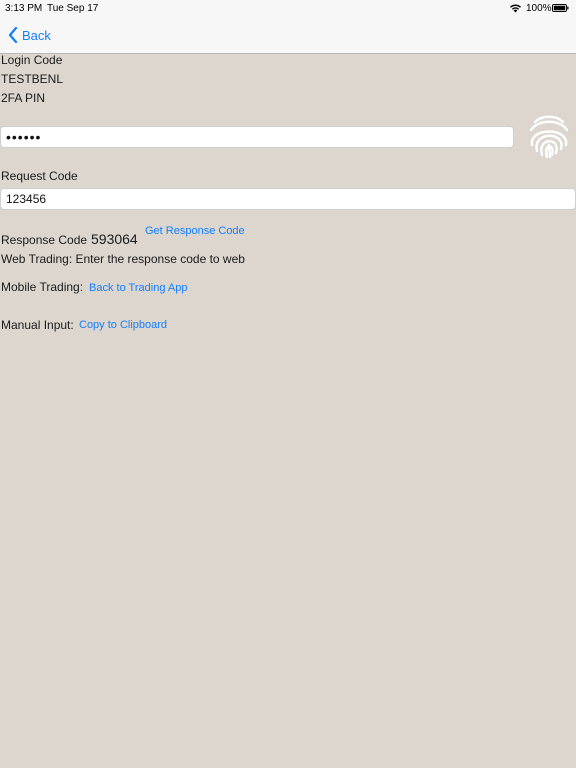  I want to click on wifi-icon, so click(515, 8).